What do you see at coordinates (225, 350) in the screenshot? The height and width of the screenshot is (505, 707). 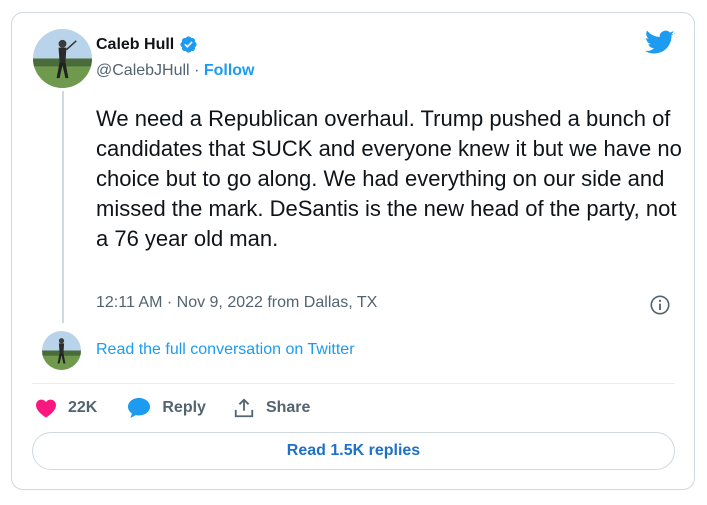 I see `read-conversation-link: Read the full conversation on Twitter` at bounding box center [225, 350].